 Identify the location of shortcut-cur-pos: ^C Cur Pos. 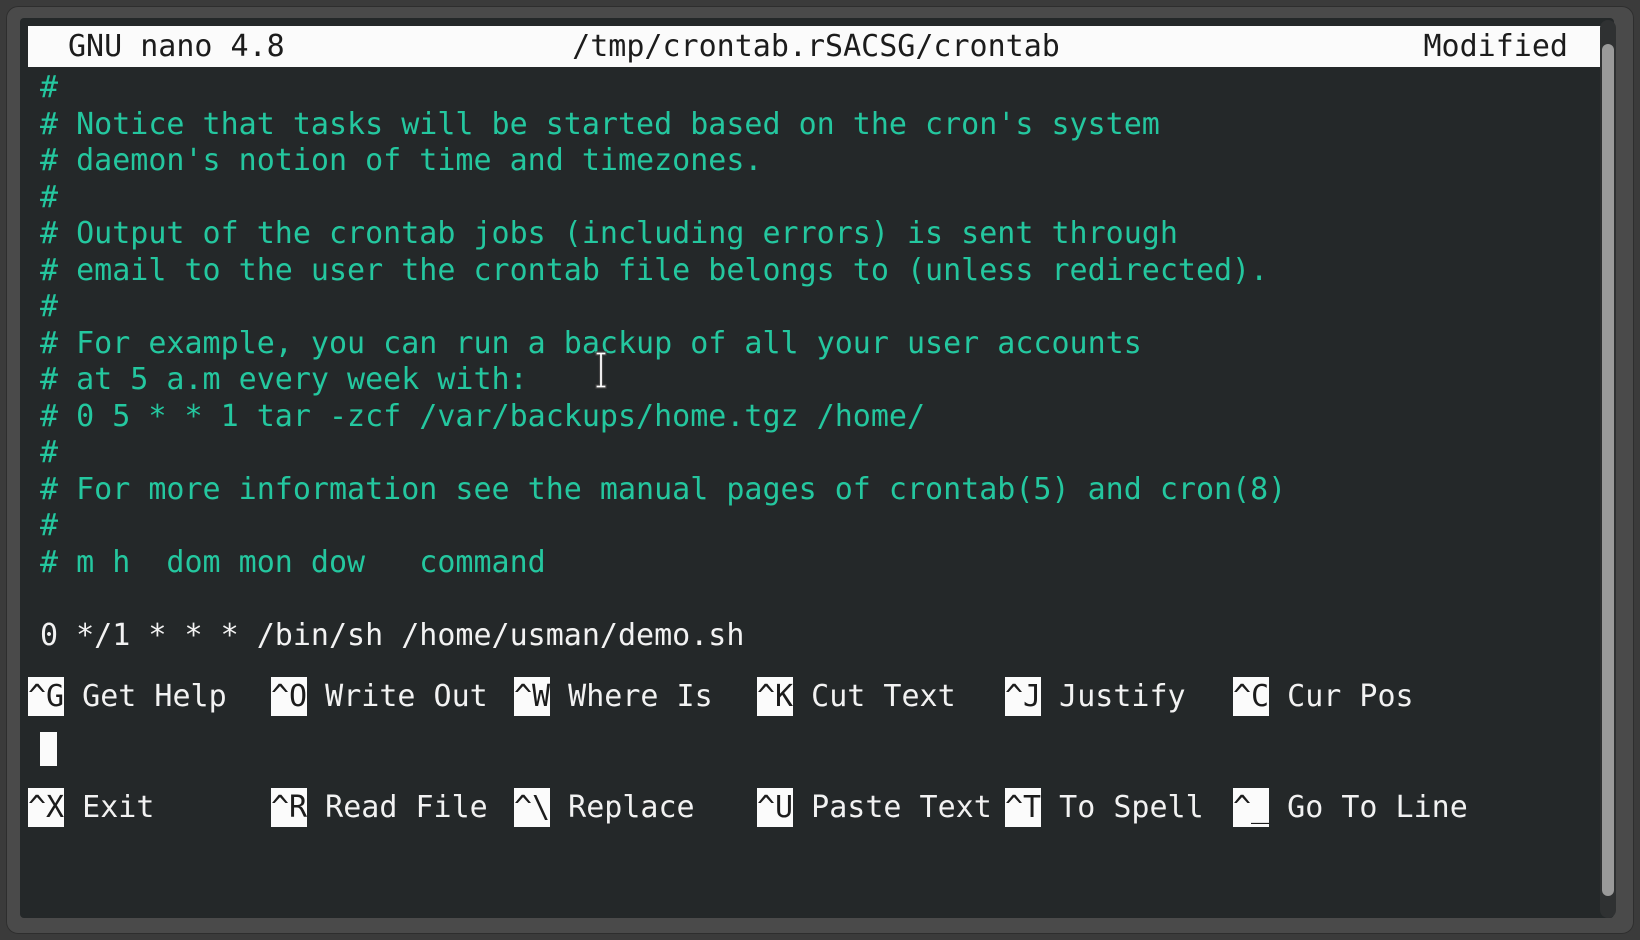
(1358, 696).